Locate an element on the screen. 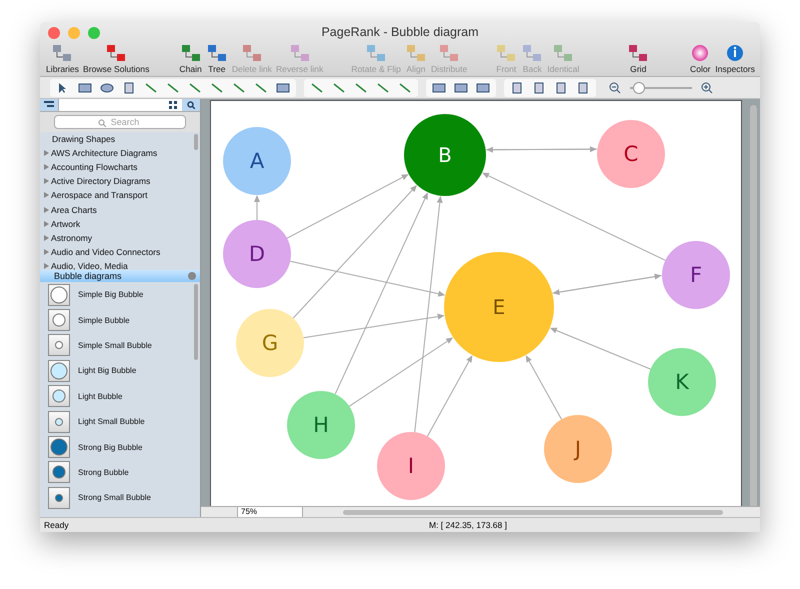 This screenshot has width=800, height=589. shape-label: Strong Big Bubble is located at coordinates (110, 447).